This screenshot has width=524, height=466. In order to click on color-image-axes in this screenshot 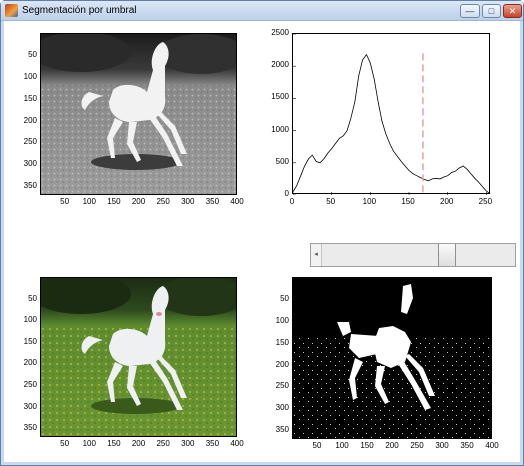, I will do `click(138, 357)`.